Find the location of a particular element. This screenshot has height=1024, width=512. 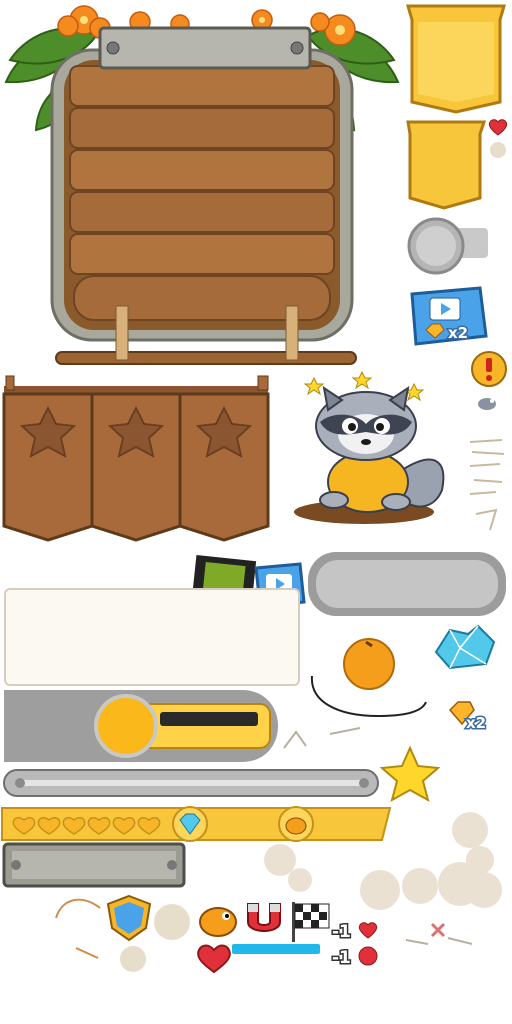

checkered-flag-icon is located at coordinates (311, 921).